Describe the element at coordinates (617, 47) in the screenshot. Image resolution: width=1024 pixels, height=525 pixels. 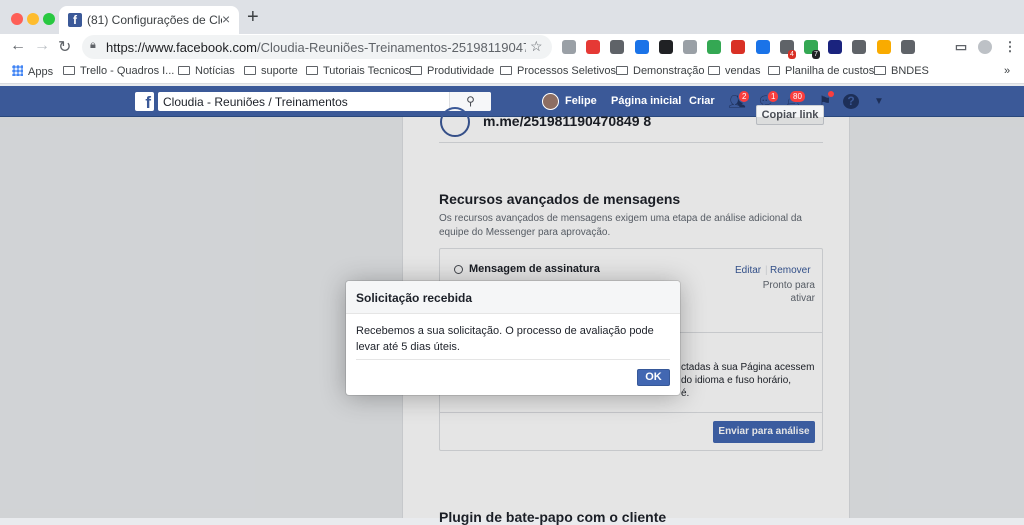
I see `screen-icon` at that location.